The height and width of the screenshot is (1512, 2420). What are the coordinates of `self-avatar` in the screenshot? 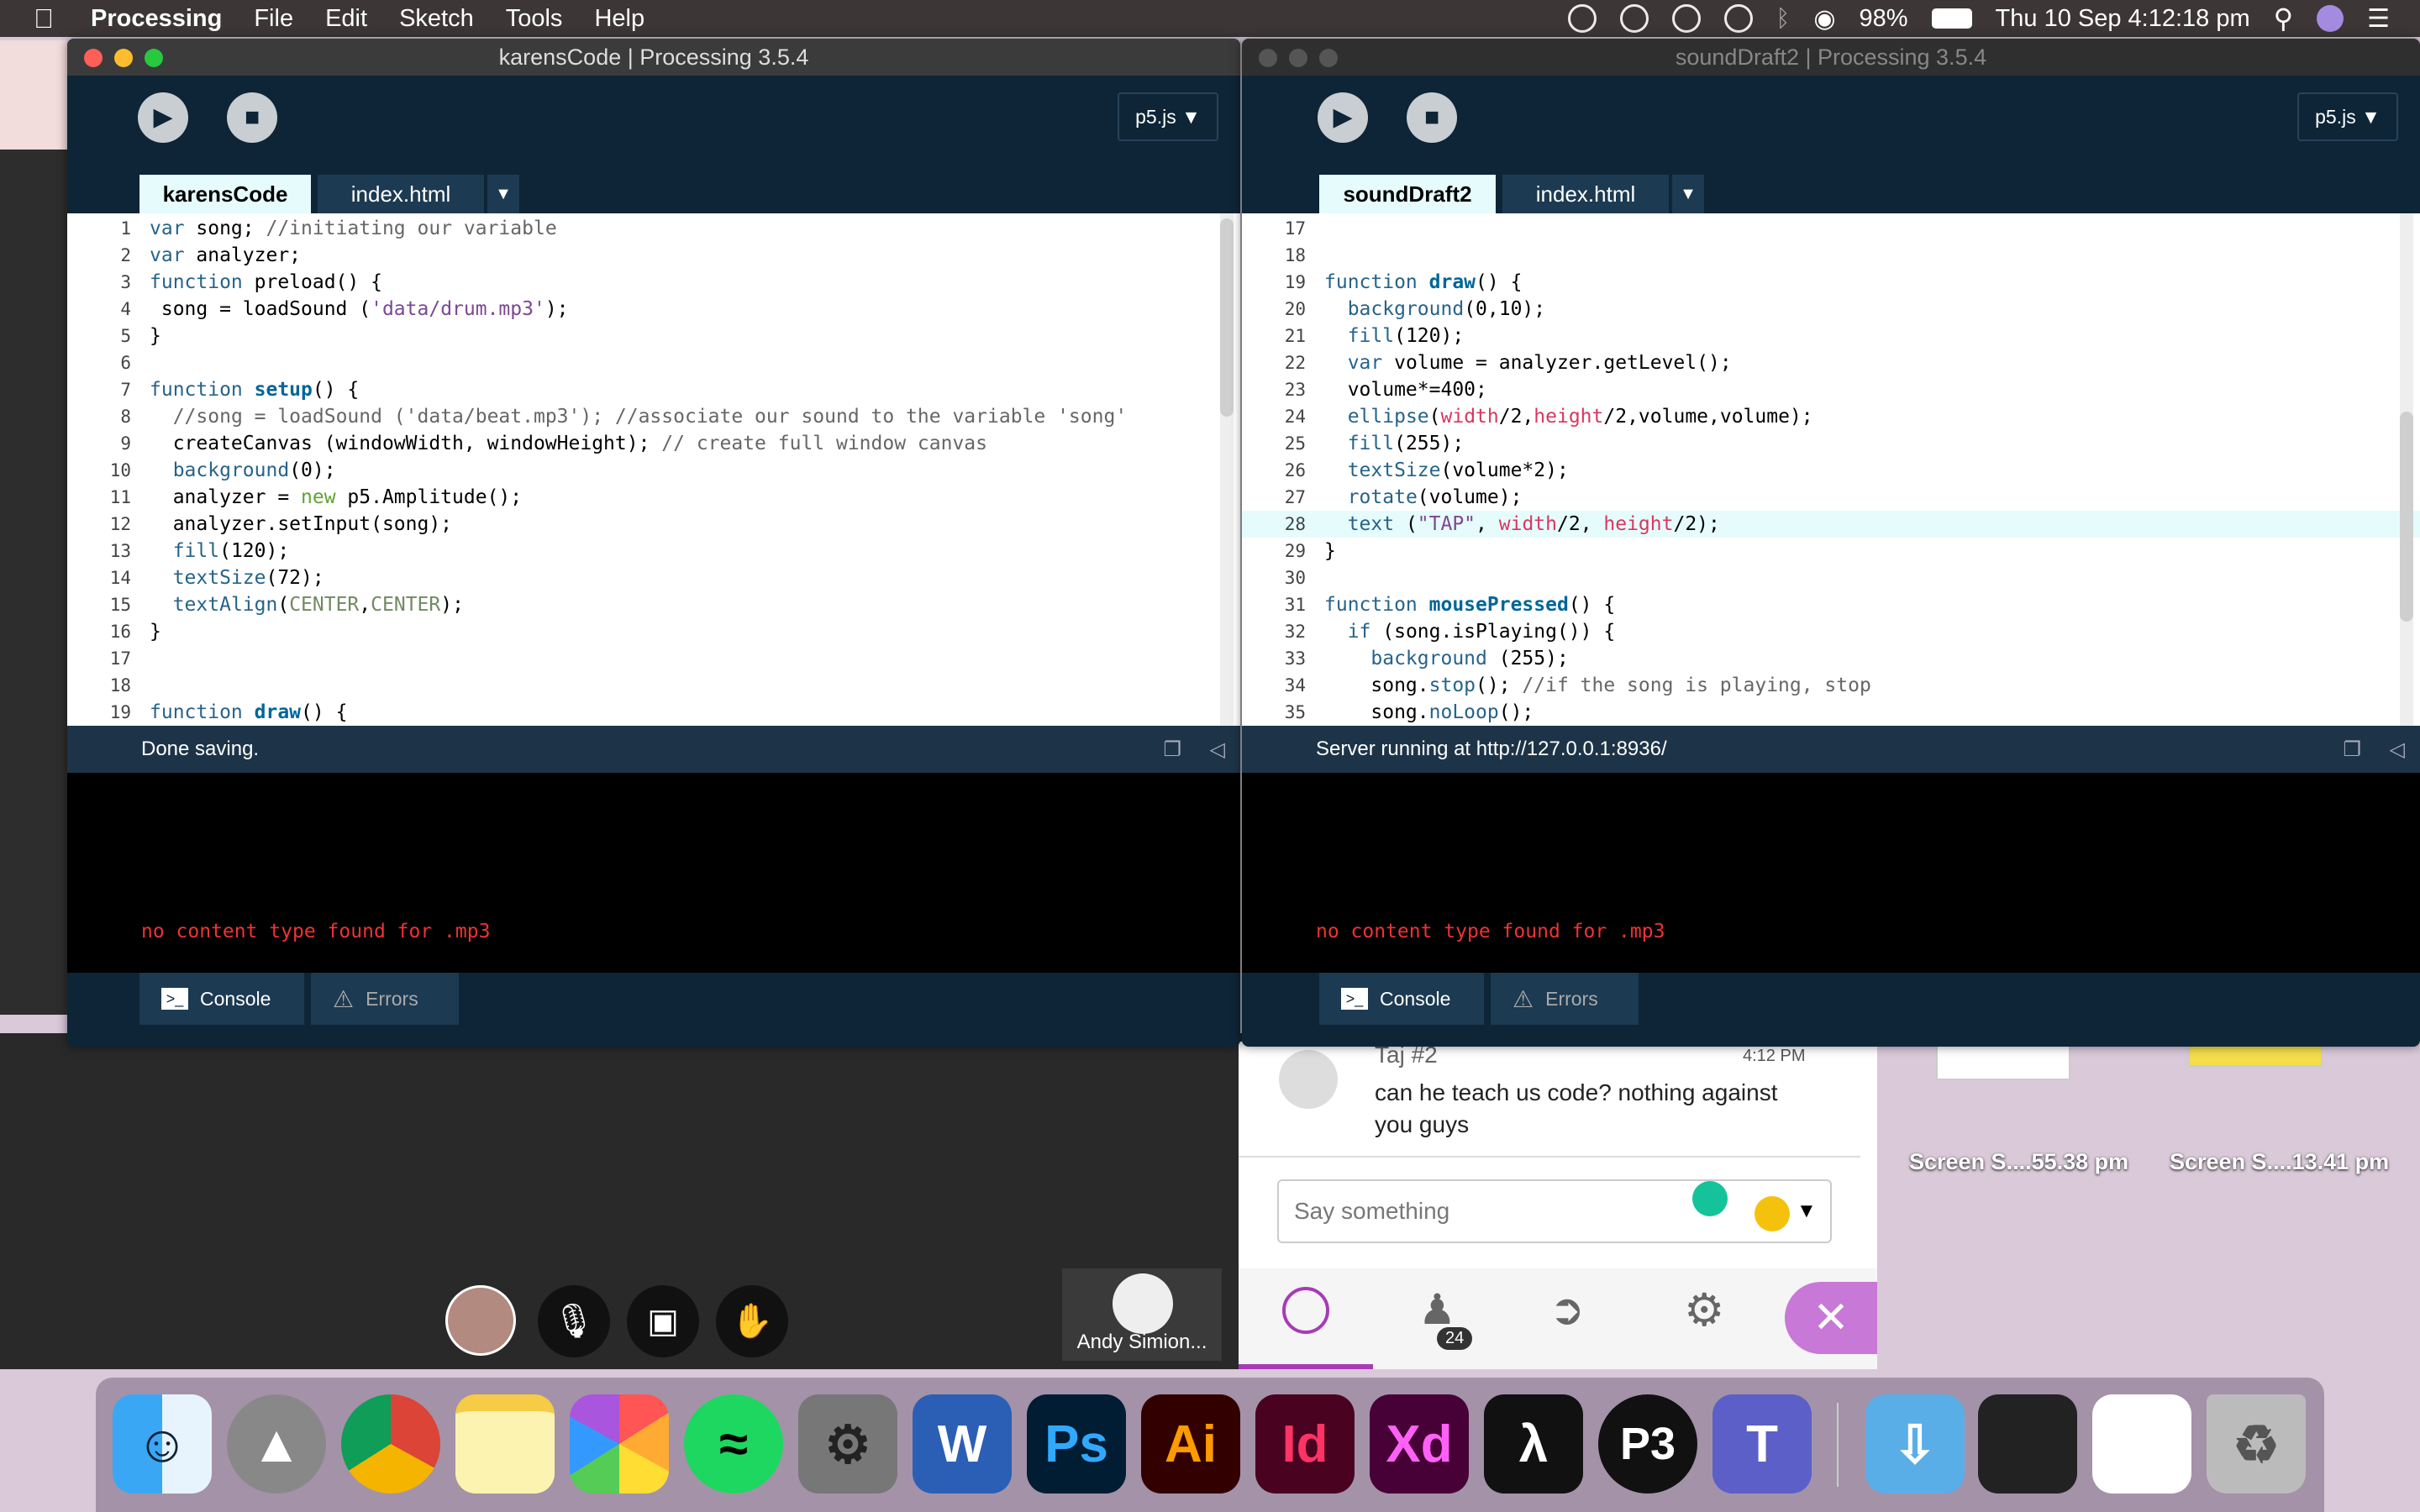 It's located at (481, 1320).